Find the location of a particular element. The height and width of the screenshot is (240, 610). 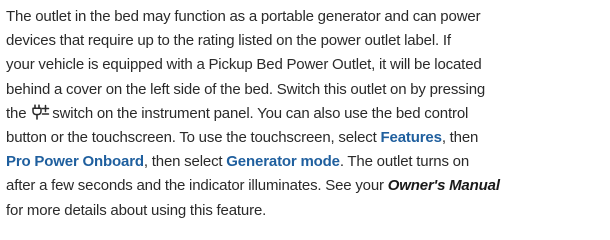

text-line-5-start: the is located at coordinates (16, 113).